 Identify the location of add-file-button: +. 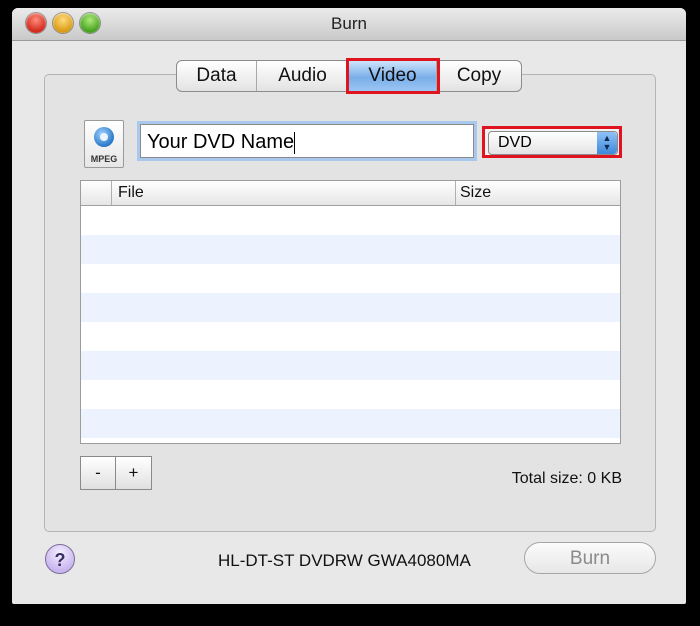
(134, 473).